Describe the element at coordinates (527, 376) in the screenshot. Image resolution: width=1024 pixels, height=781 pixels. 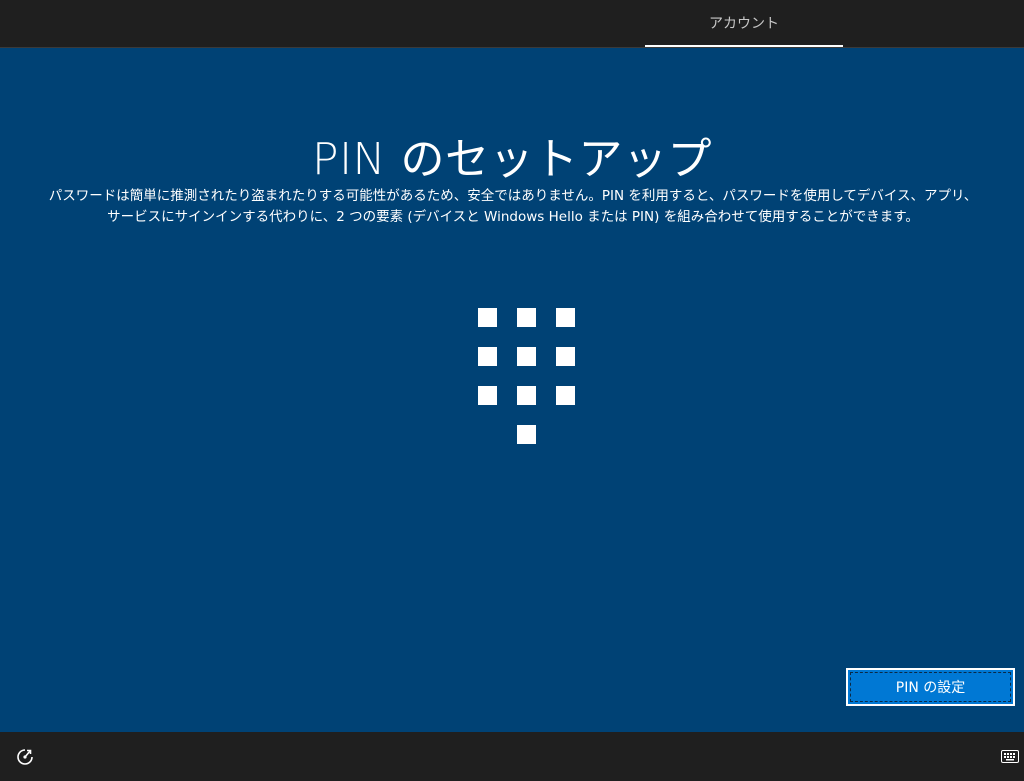
I see `pin-keypad-icon` at that location.